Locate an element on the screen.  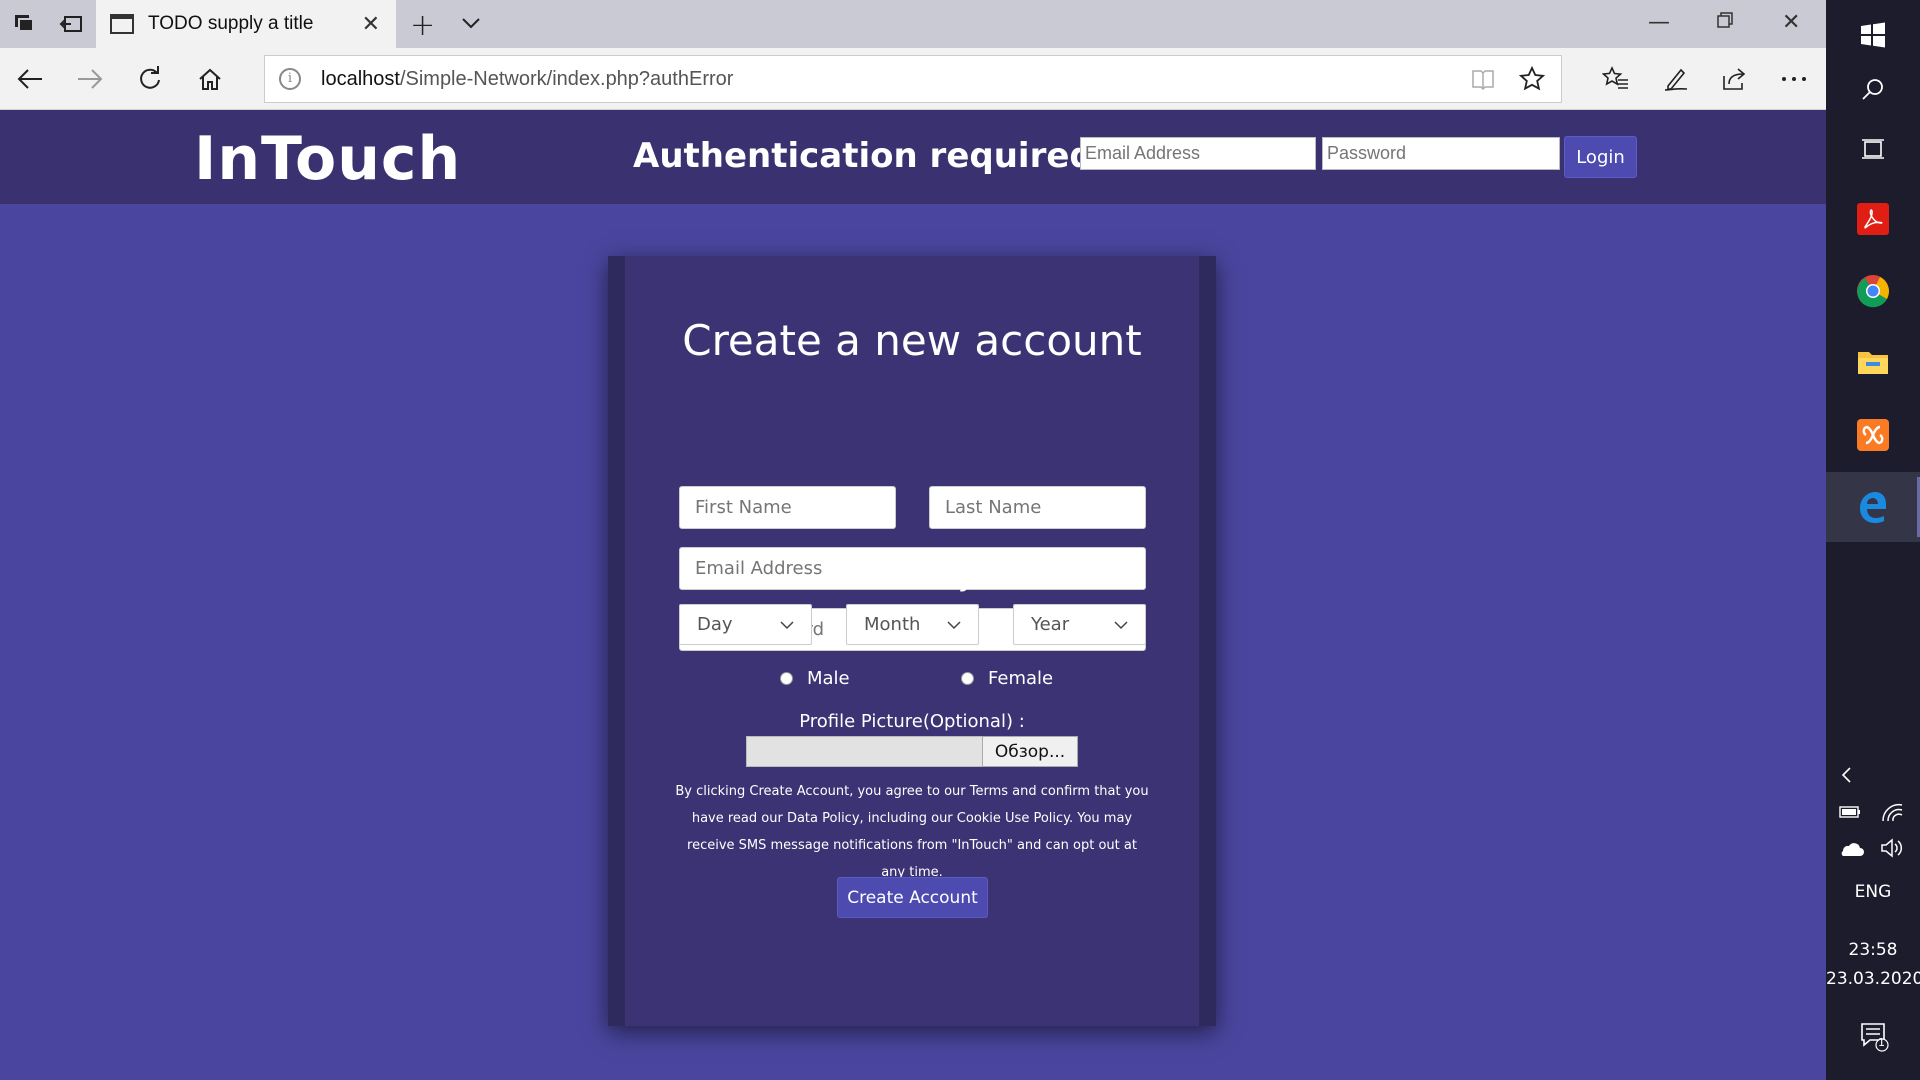
restore-icon is located at coordinates (1725, 22).